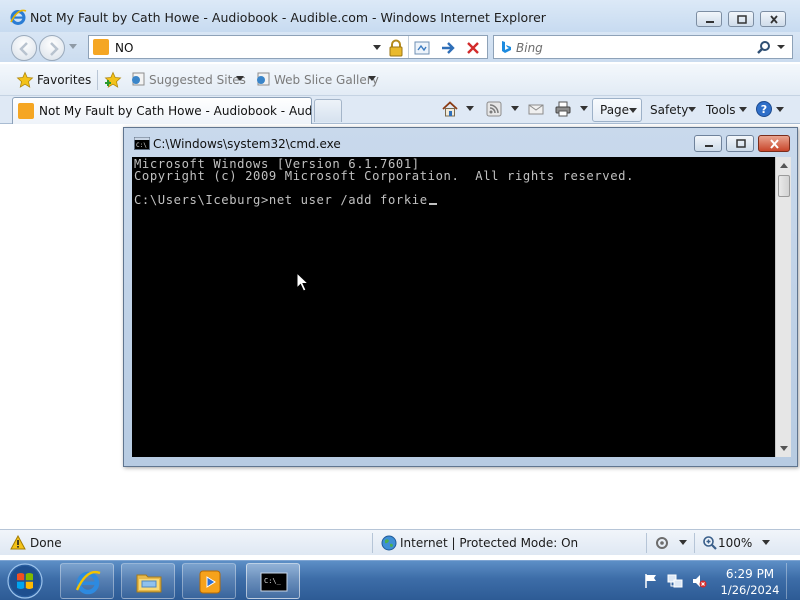 The width and height of the screenshot is (800, 600). What do you see at coordinates (743, 110) in the screenshot?
I see `tools-dropdown-icon` at bounding box center [743, 110].